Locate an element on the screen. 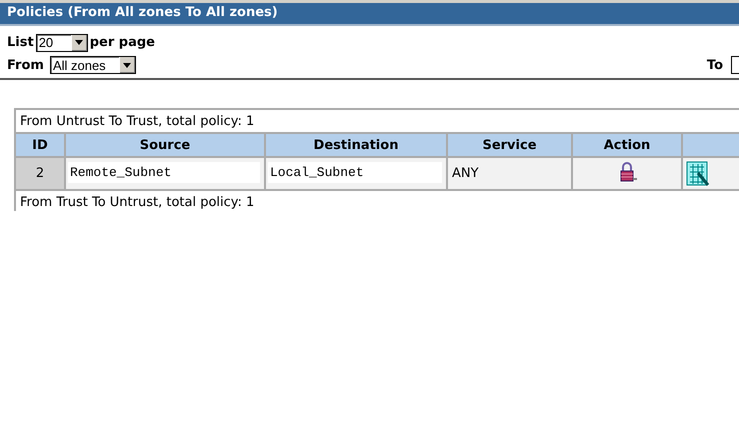  list-label: List is located at coordinates (20, 42).